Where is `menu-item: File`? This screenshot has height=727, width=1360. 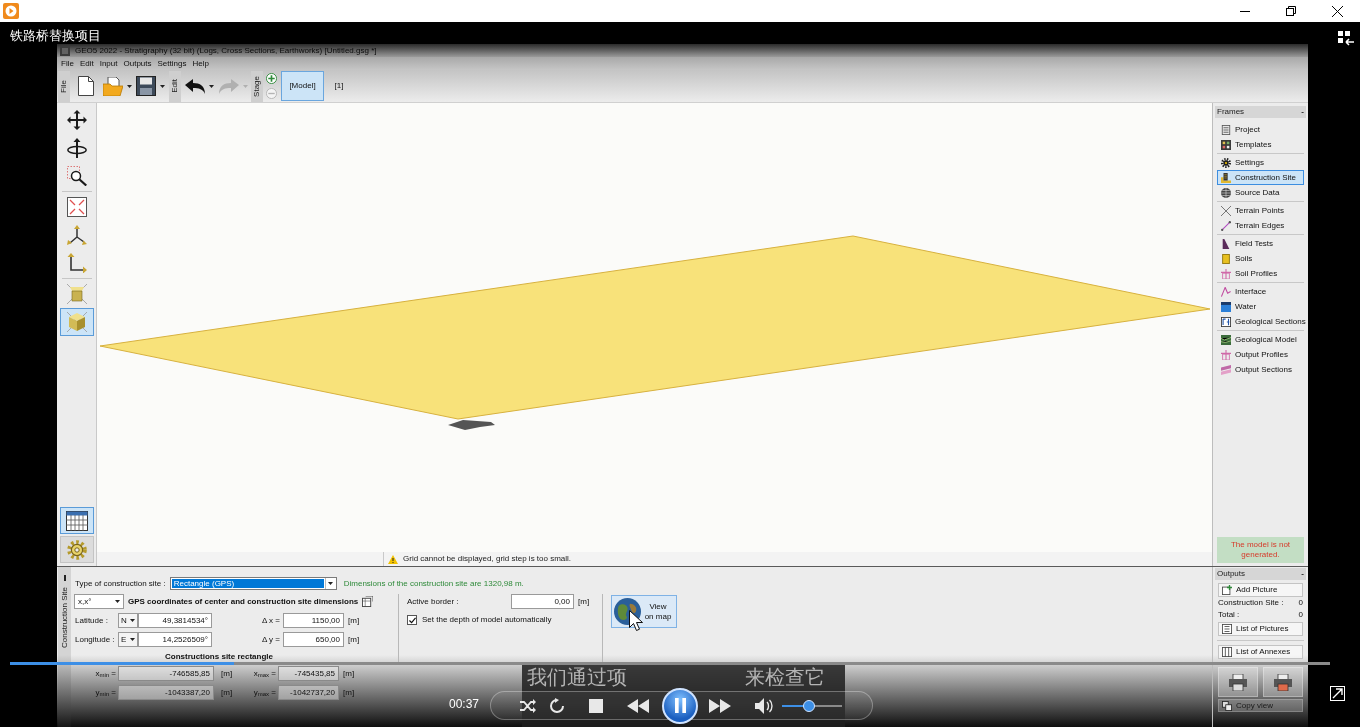 menu-item: File is located at coordinates (67, 63).